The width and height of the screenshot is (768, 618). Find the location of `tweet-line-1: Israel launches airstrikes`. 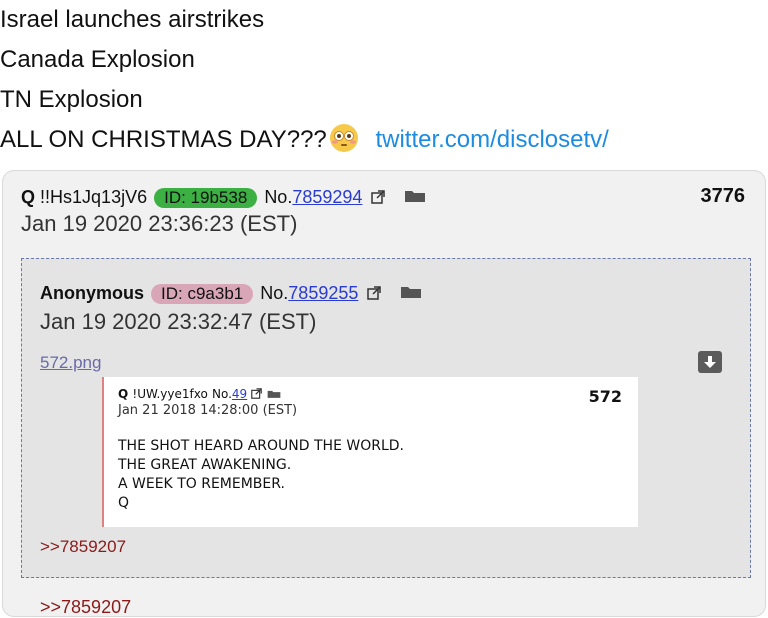

tweet-line-1: Israel launches airstrikes is located at coordinates (132, 19).